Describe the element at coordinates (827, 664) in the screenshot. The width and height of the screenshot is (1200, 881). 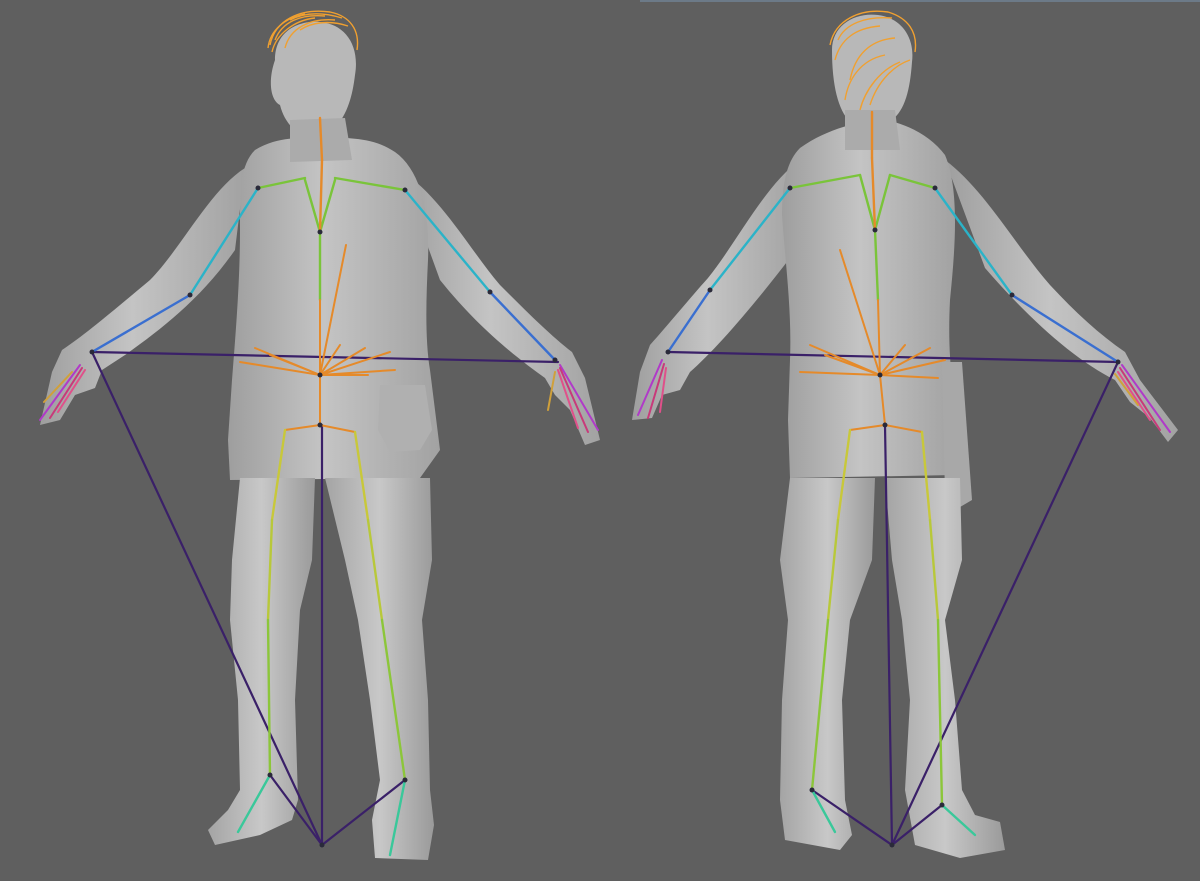
I see `back-left-leg` at that location.